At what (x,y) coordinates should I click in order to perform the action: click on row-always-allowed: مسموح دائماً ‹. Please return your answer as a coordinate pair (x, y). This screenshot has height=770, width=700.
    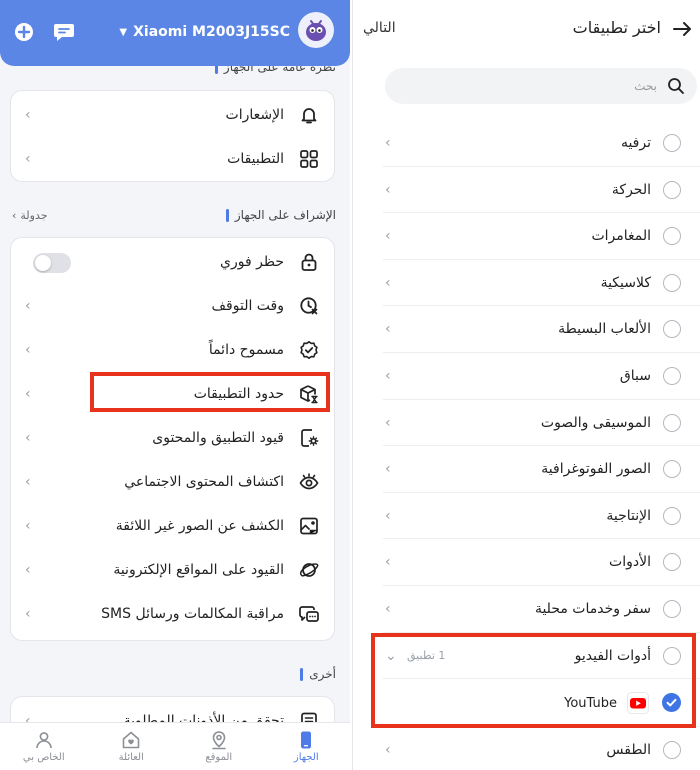
    Looking at the image, I should click on (172, 350).